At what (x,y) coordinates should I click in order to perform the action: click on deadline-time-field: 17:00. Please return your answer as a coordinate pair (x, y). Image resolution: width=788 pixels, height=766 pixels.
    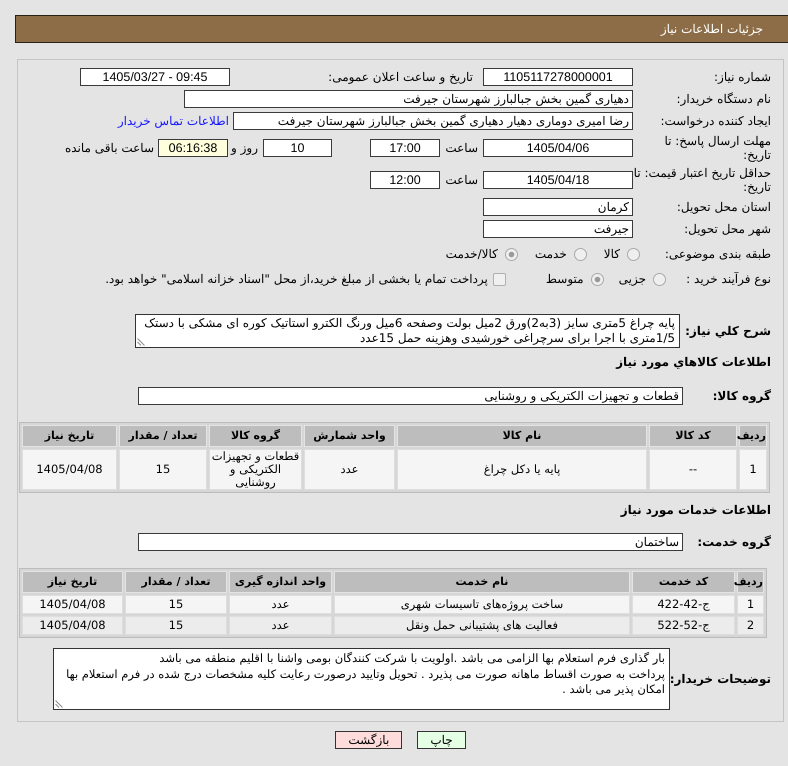
    Looking at the image, I should click on (405, 148).